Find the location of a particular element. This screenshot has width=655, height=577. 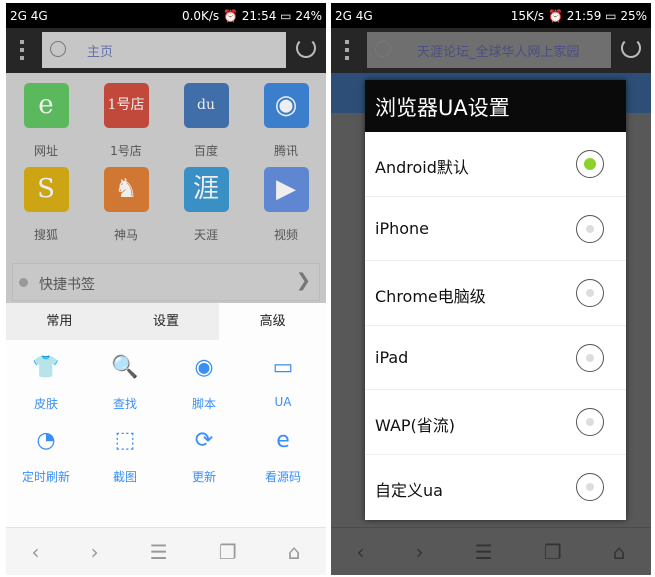

devices-icon: ▭ is located at coordinates (283, 367).